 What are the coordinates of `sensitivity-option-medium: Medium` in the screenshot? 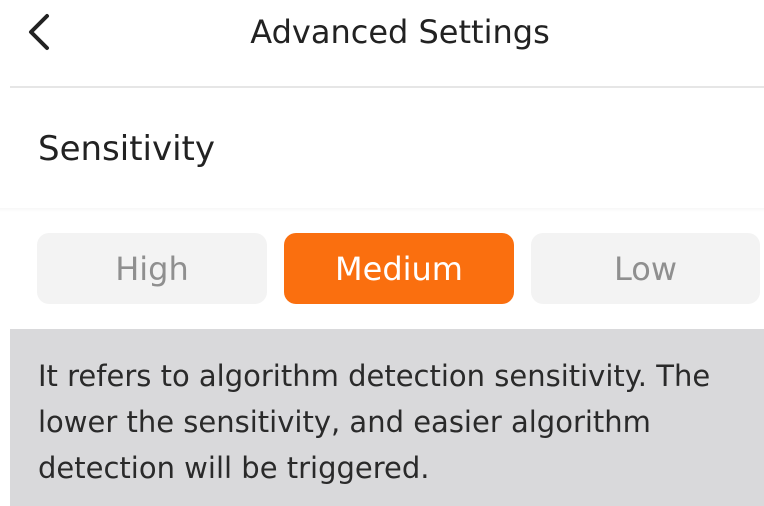 It's located at (399, 268).